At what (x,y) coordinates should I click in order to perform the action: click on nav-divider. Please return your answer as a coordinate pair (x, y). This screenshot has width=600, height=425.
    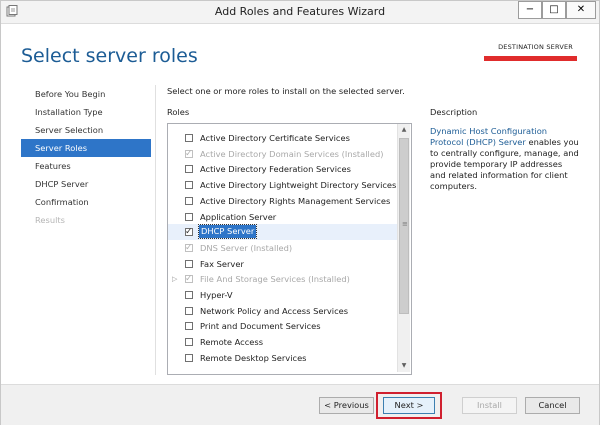
    Looking at the image, I should click on (155, 230).